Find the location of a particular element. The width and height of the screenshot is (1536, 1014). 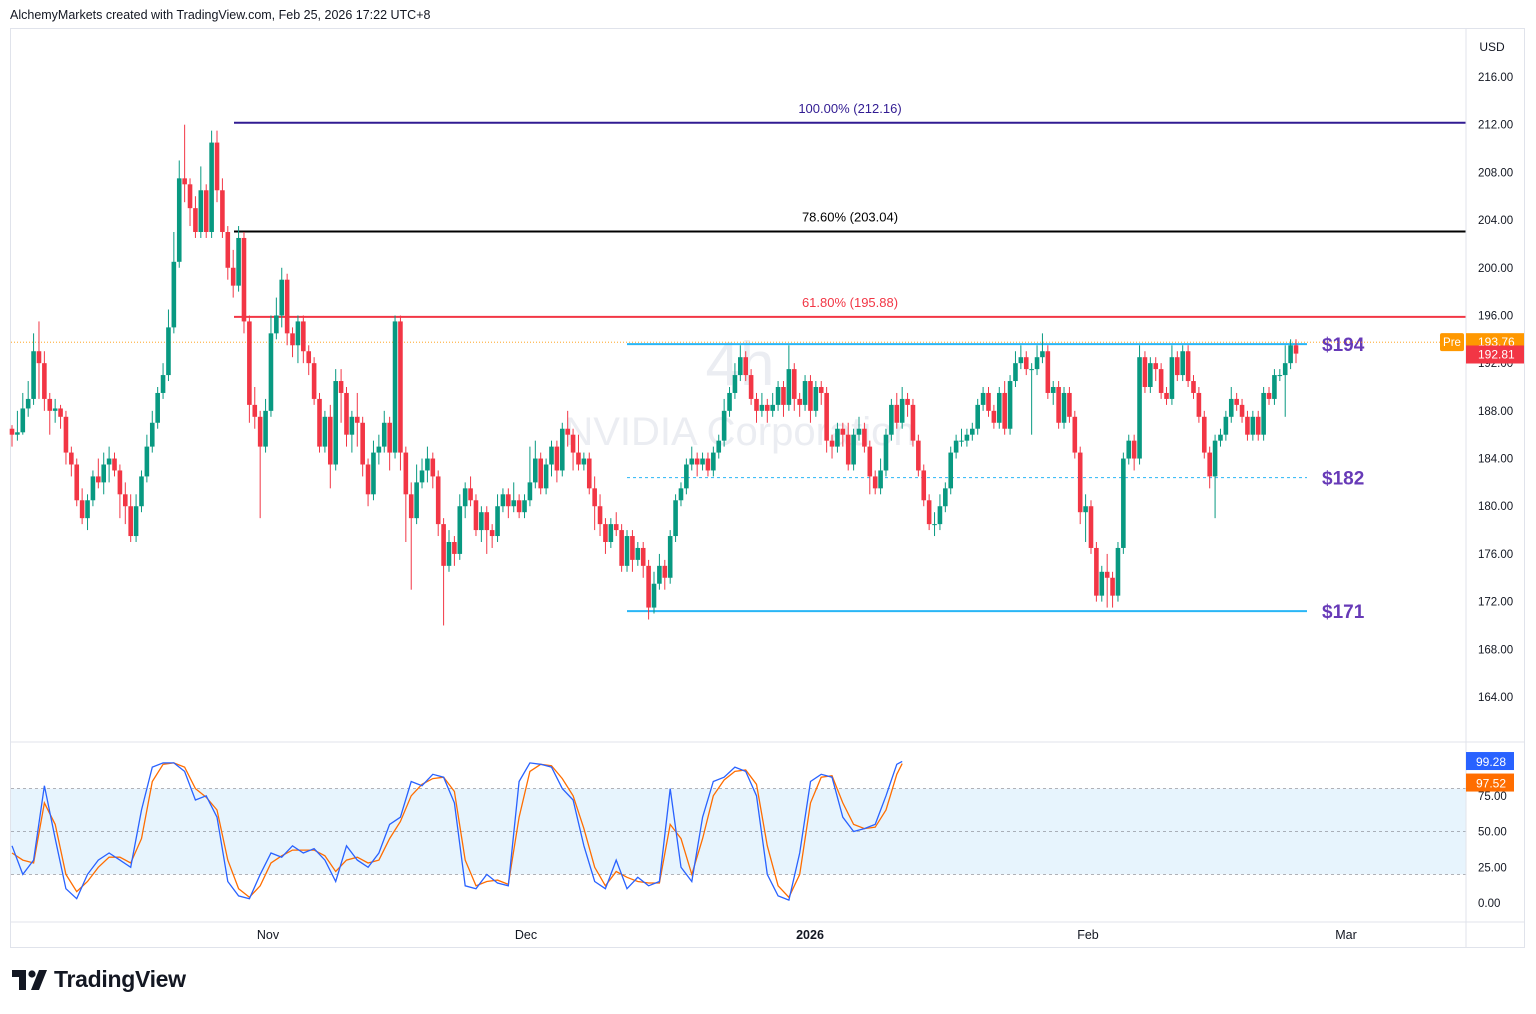

price-tick: 184.00 is located at coordinates (1495, 460).